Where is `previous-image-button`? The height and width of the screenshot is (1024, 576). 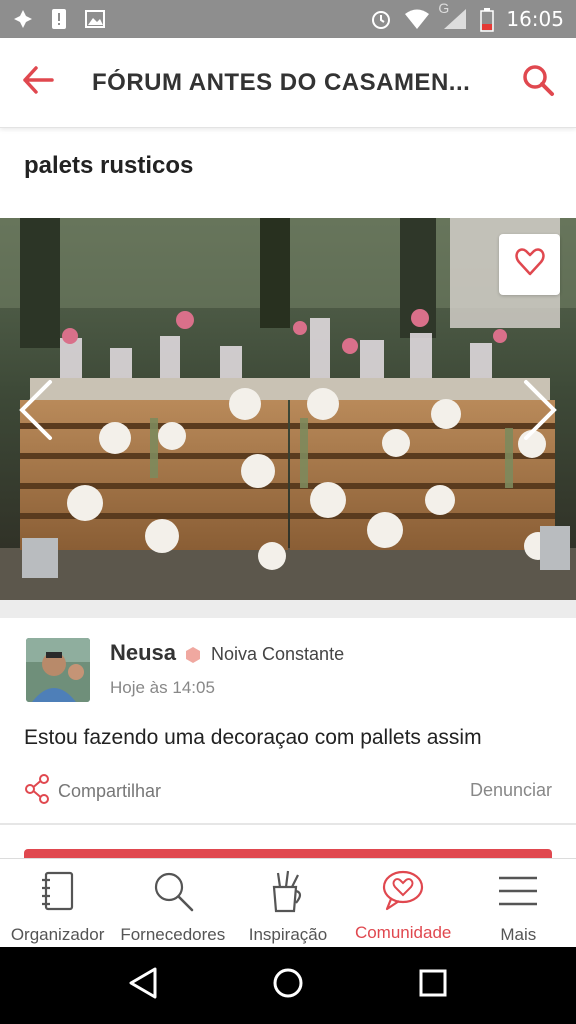
previous-image-button is located at coordinates (36, 412).